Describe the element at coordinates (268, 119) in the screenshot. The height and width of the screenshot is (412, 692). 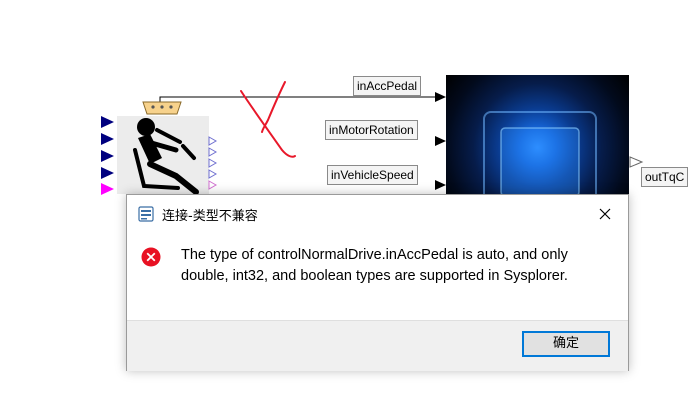
I see `red-annotation-mark` at that location.